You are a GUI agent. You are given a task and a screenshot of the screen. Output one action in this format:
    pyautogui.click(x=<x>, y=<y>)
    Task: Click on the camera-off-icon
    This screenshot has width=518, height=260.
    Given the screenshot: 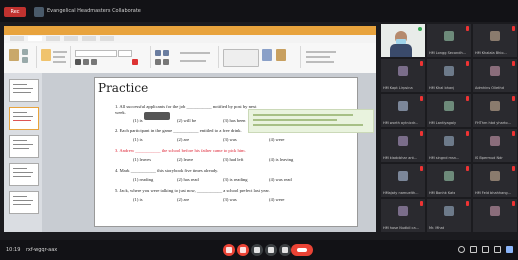 What is the action you would take?
    pyautogui.click(x=243, y=250)
    